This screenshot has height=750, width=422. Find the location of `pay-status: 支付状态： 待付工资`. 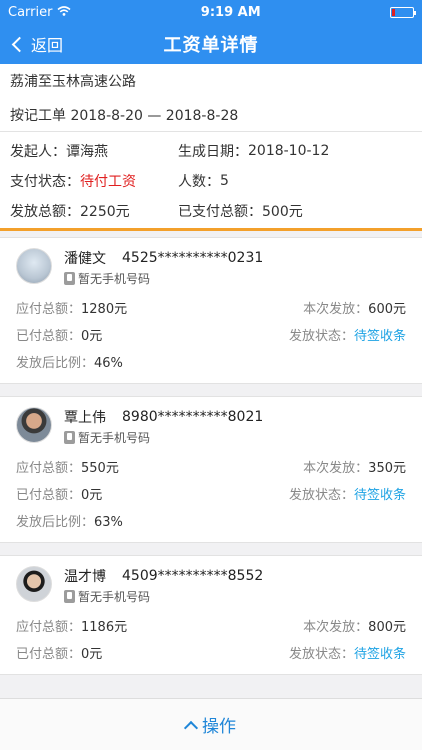

pay-status: 支付状态： 待付工资 is located at coordinates (94, 181).